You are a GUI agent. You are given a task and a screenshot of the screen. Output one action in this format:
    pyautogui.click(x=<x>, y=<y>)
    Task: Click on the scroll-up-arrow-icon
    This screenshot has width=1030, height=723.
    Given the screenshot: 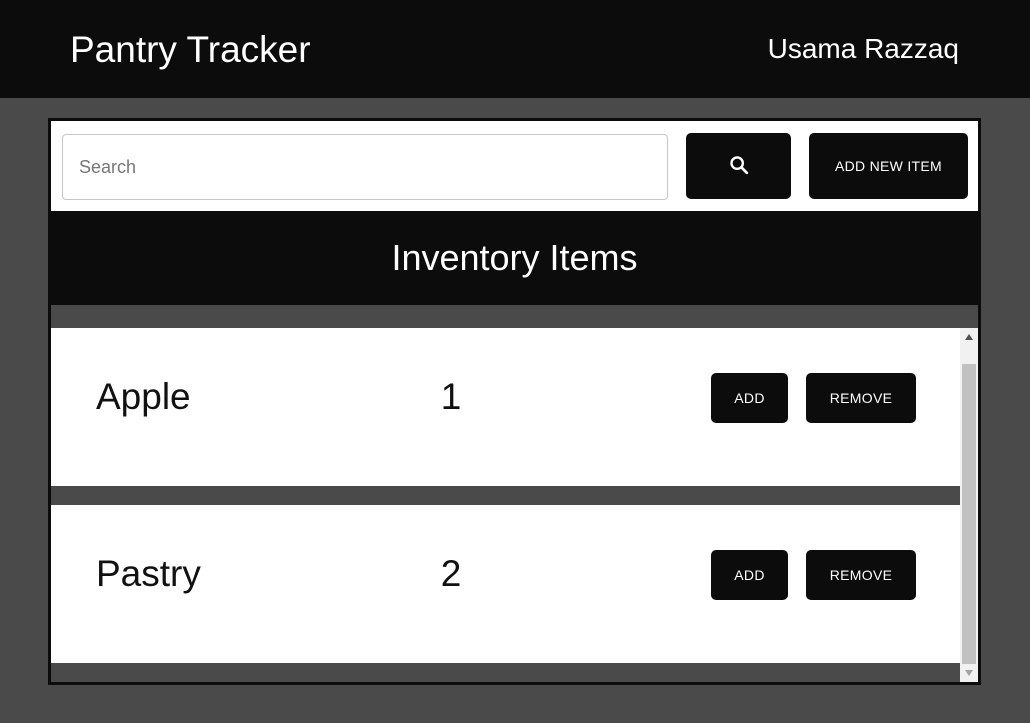 What is the action you would take?
    pyautogui.click(x=969, y=337)
    